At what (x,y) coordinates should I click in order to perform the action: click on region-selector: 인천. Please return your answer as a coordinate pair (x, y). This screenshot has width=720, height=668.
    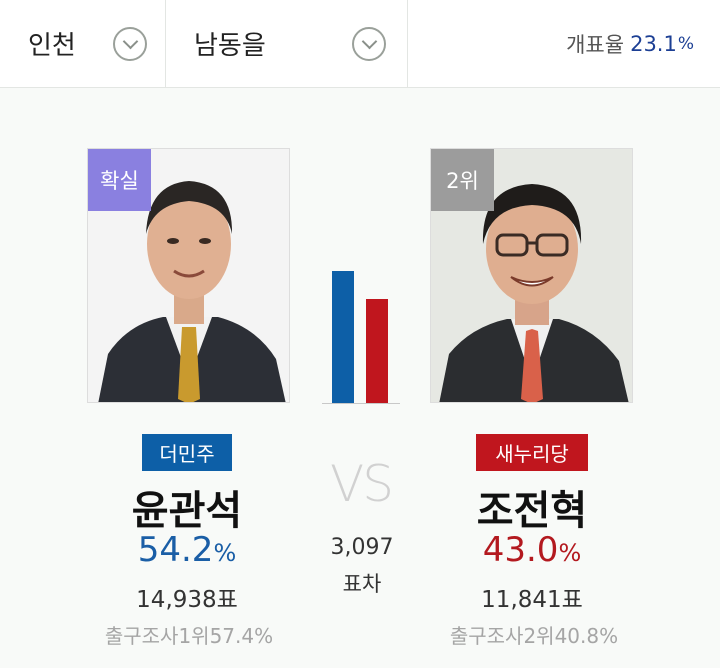
    Looking at the image, I should click on (83, 43).